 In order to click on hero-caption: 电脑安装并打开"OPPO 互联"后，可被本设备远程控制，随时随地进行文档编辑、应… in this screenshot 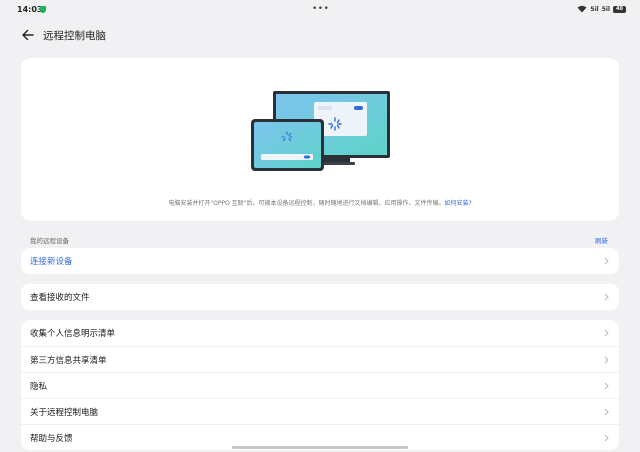, I will do `click(320, 202)`.